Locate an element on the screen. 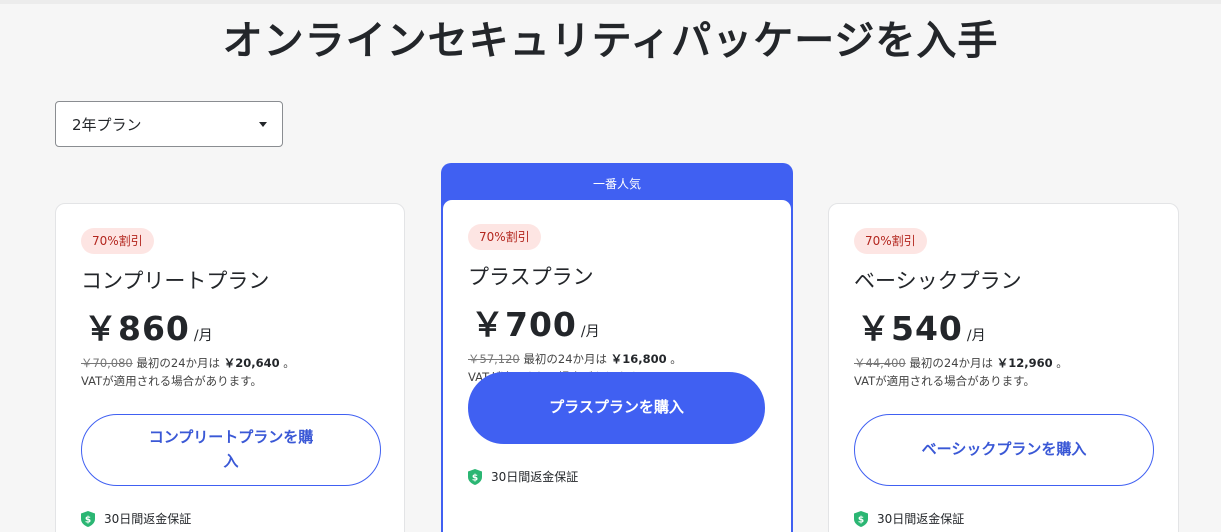  plan-price: ￥860 /月 is located at coordinates (148, 326).